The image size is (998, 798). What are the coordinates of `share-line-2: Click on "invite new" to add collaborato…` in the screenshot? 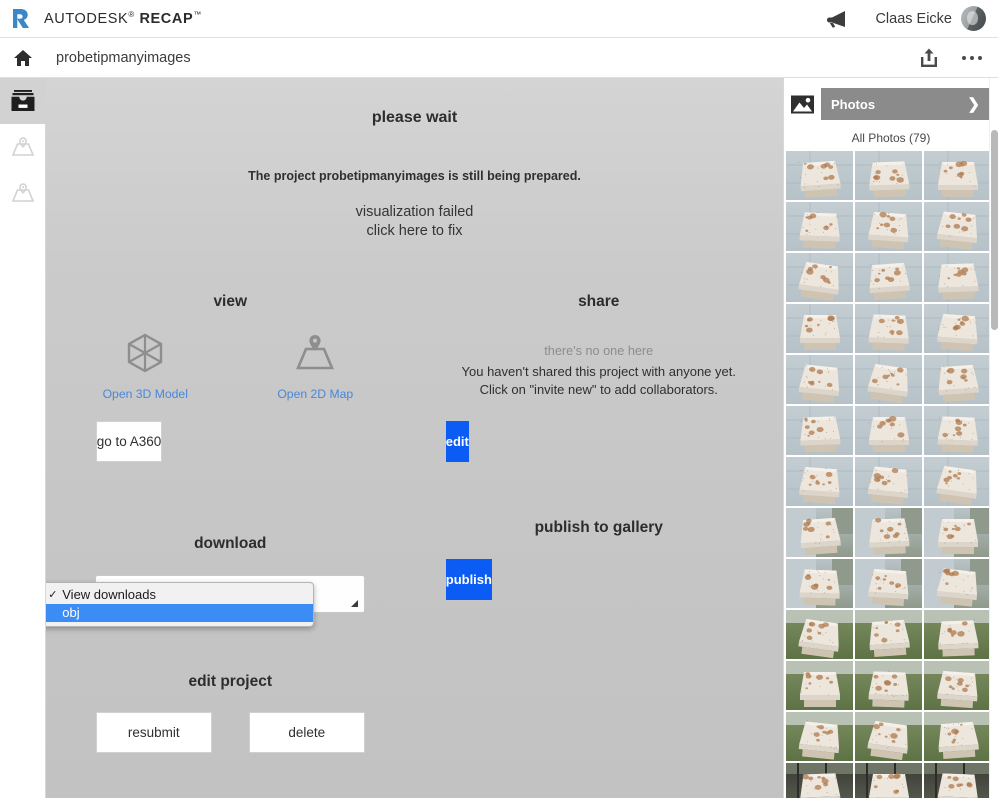 It's located at (598, 389).